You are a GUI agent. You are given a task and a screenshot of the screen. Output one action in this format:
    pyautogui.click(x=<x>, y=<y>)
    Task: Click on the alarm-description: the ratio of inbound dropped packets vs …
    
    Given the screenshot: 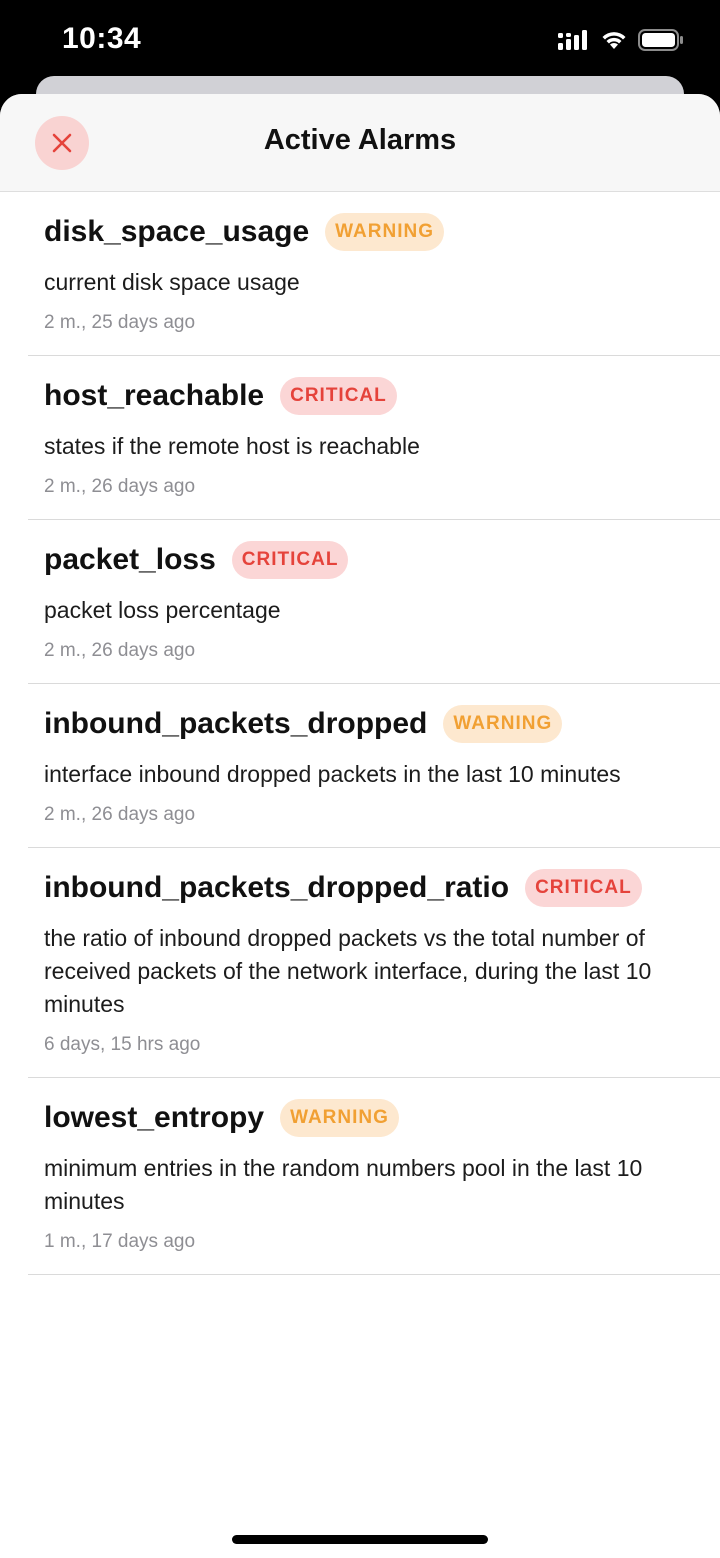 What is the action you would take?
    pyautogui.click(x=348, y=971)
    